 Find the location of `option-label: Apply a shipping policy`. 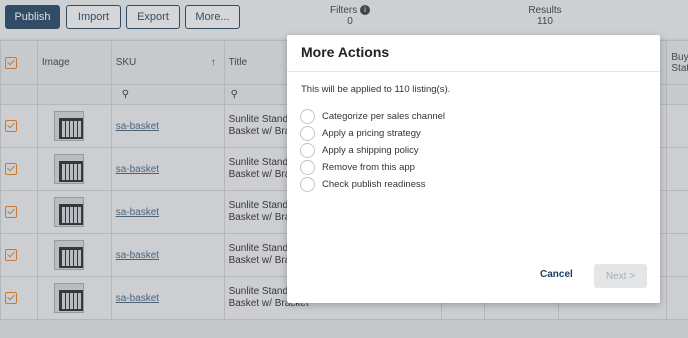

option-label: Apply a shipping policy is located at coordinates (370, 150).